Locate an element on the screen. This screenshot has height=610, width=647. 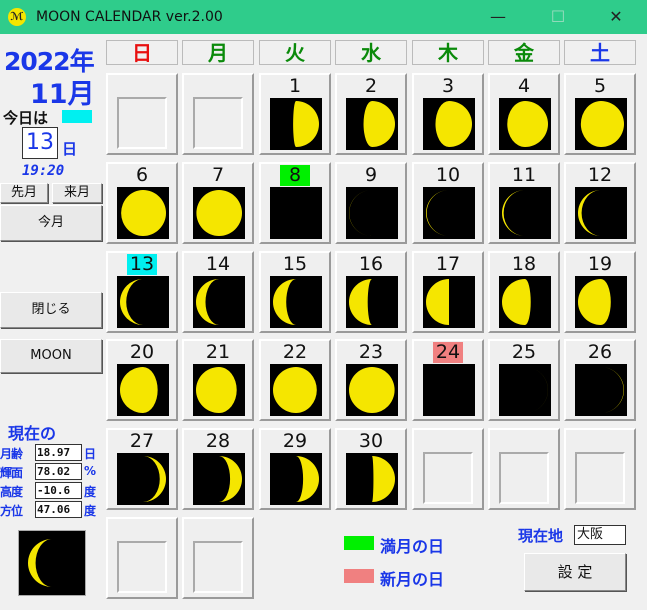
day-cell: 19 is located at coordinates (600, 292).